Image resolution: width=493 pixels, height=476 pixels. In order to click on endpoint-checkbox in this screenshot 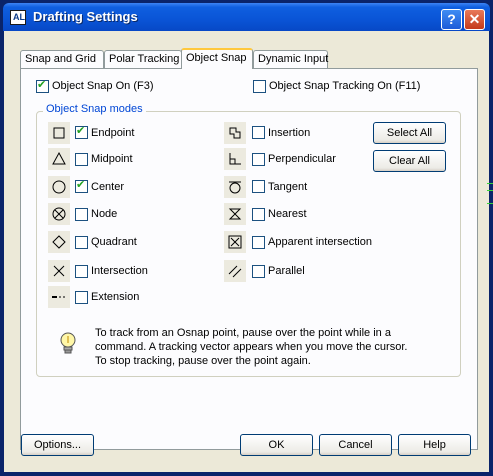, I will do `click(81, 131)`.